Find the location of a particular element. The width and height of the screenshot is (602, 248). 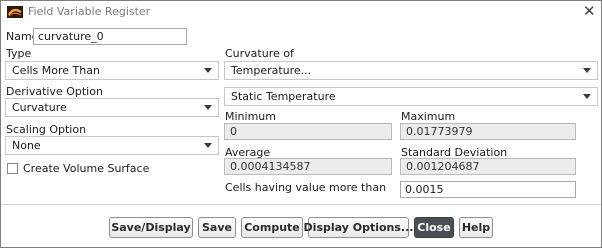

curvature-sub-dropdown: Static Temperature is located at coordinates (411, 96).